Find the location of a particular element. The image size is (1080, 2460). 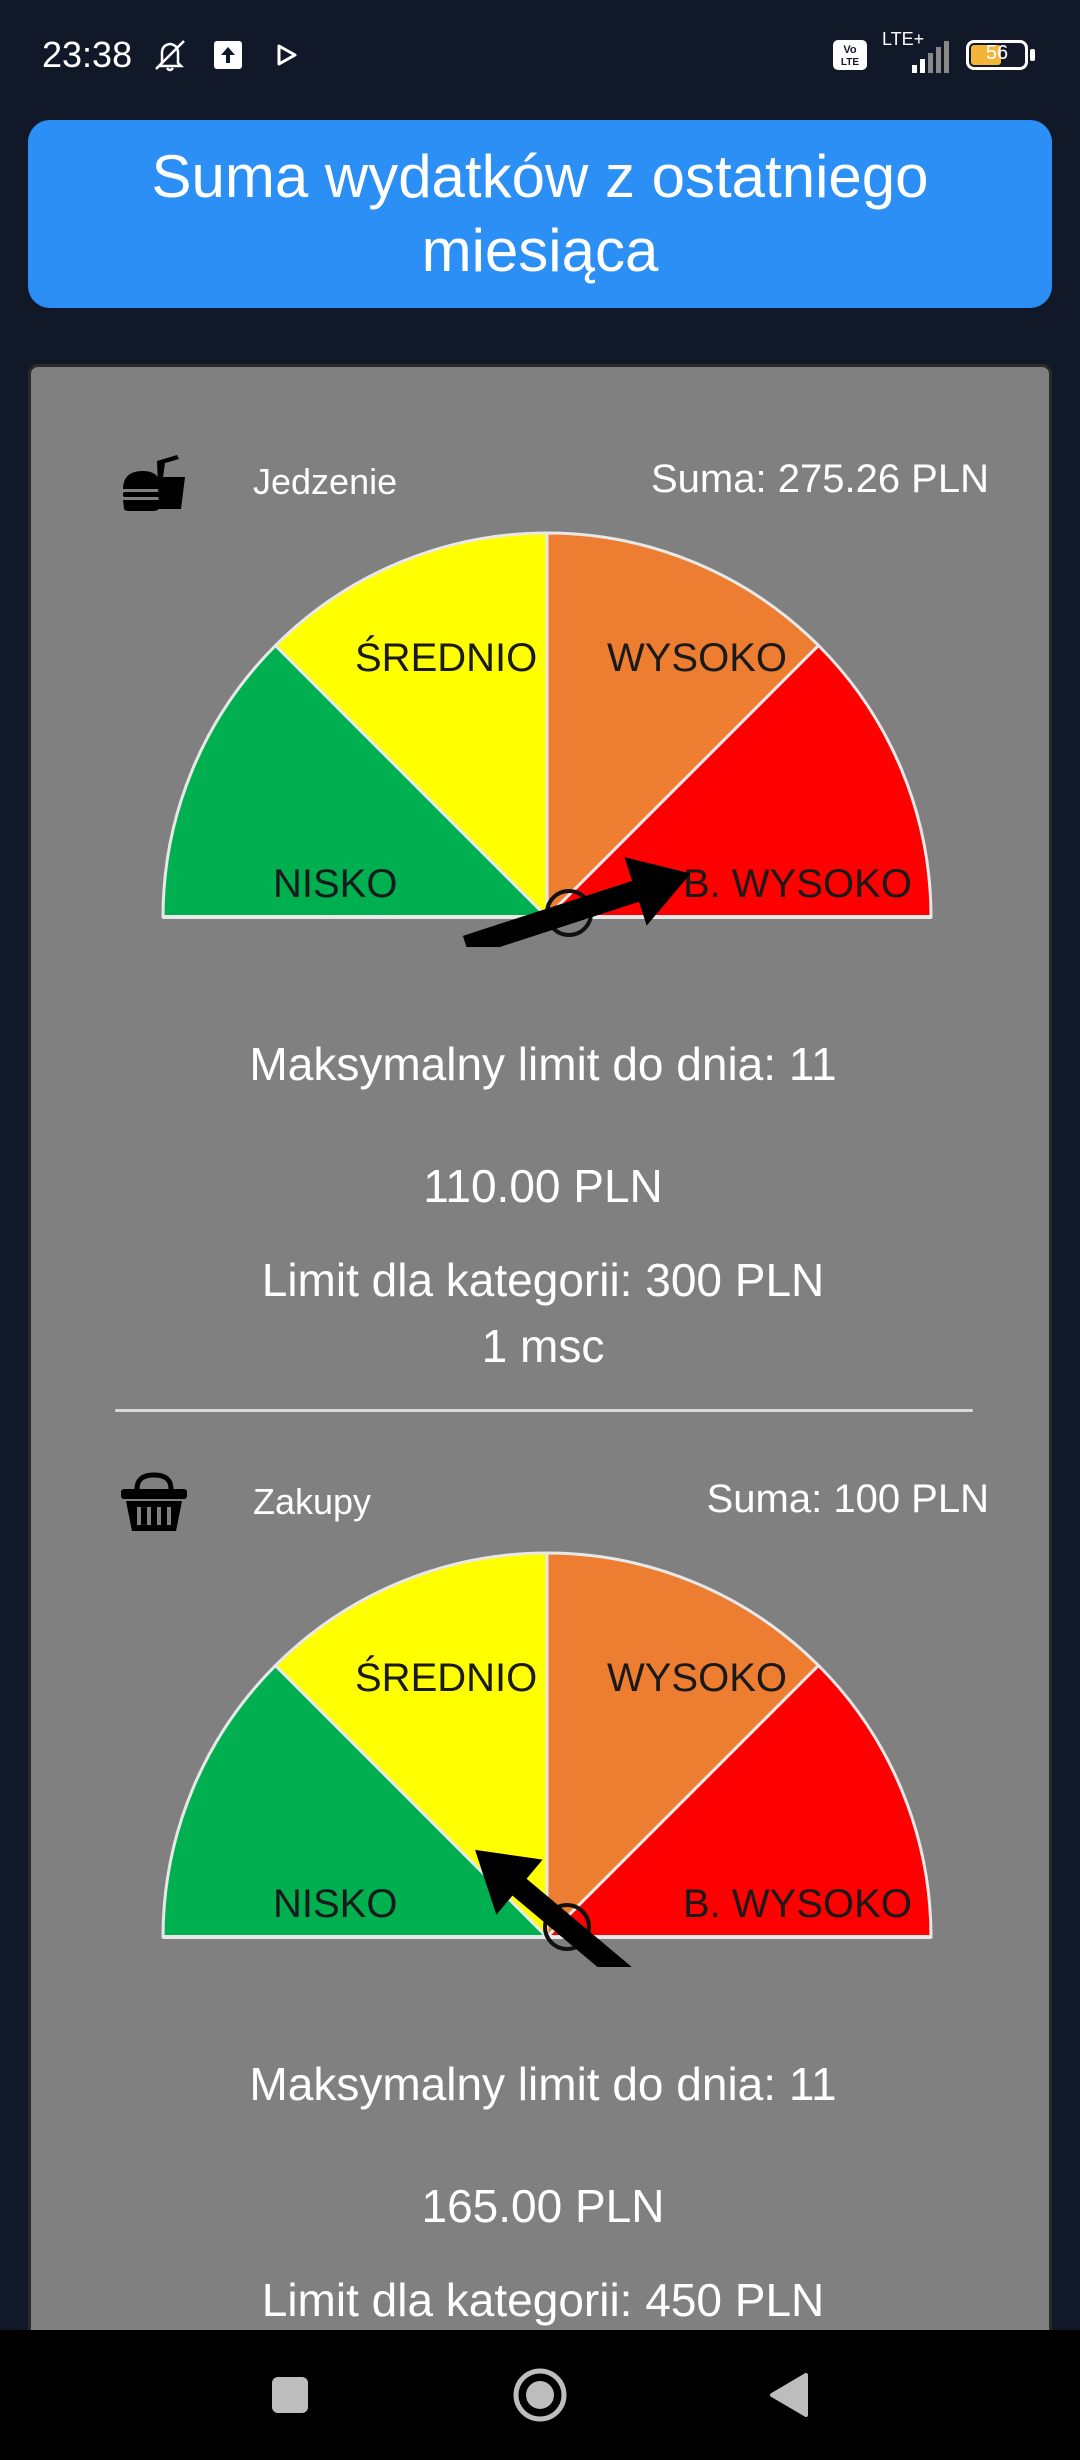

upload-icon is located at coordinates (228, 55).